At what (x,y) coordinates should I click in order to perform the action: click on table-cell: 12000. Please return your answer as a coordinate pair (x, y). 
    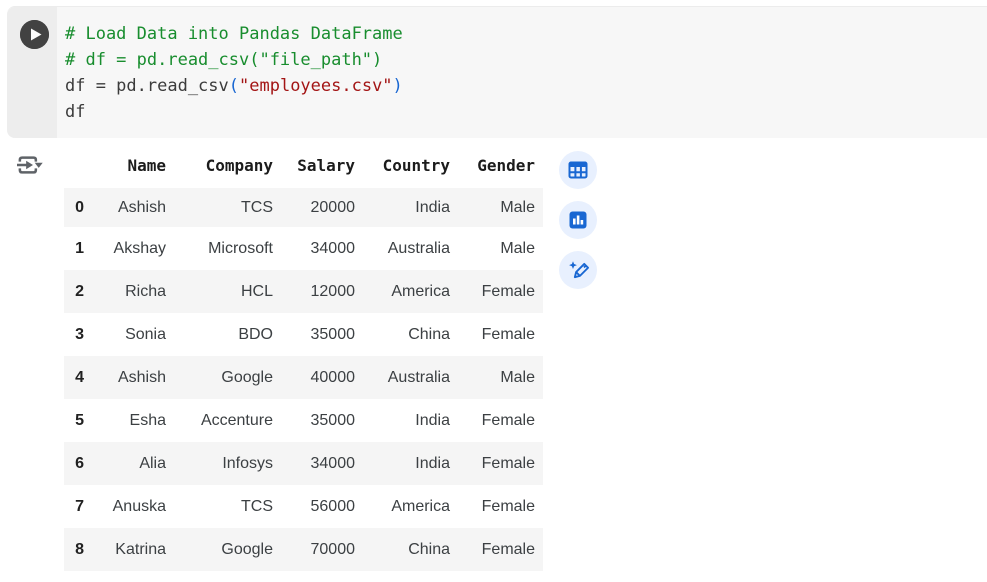
    Looking at the image, I should click on (333, 291).